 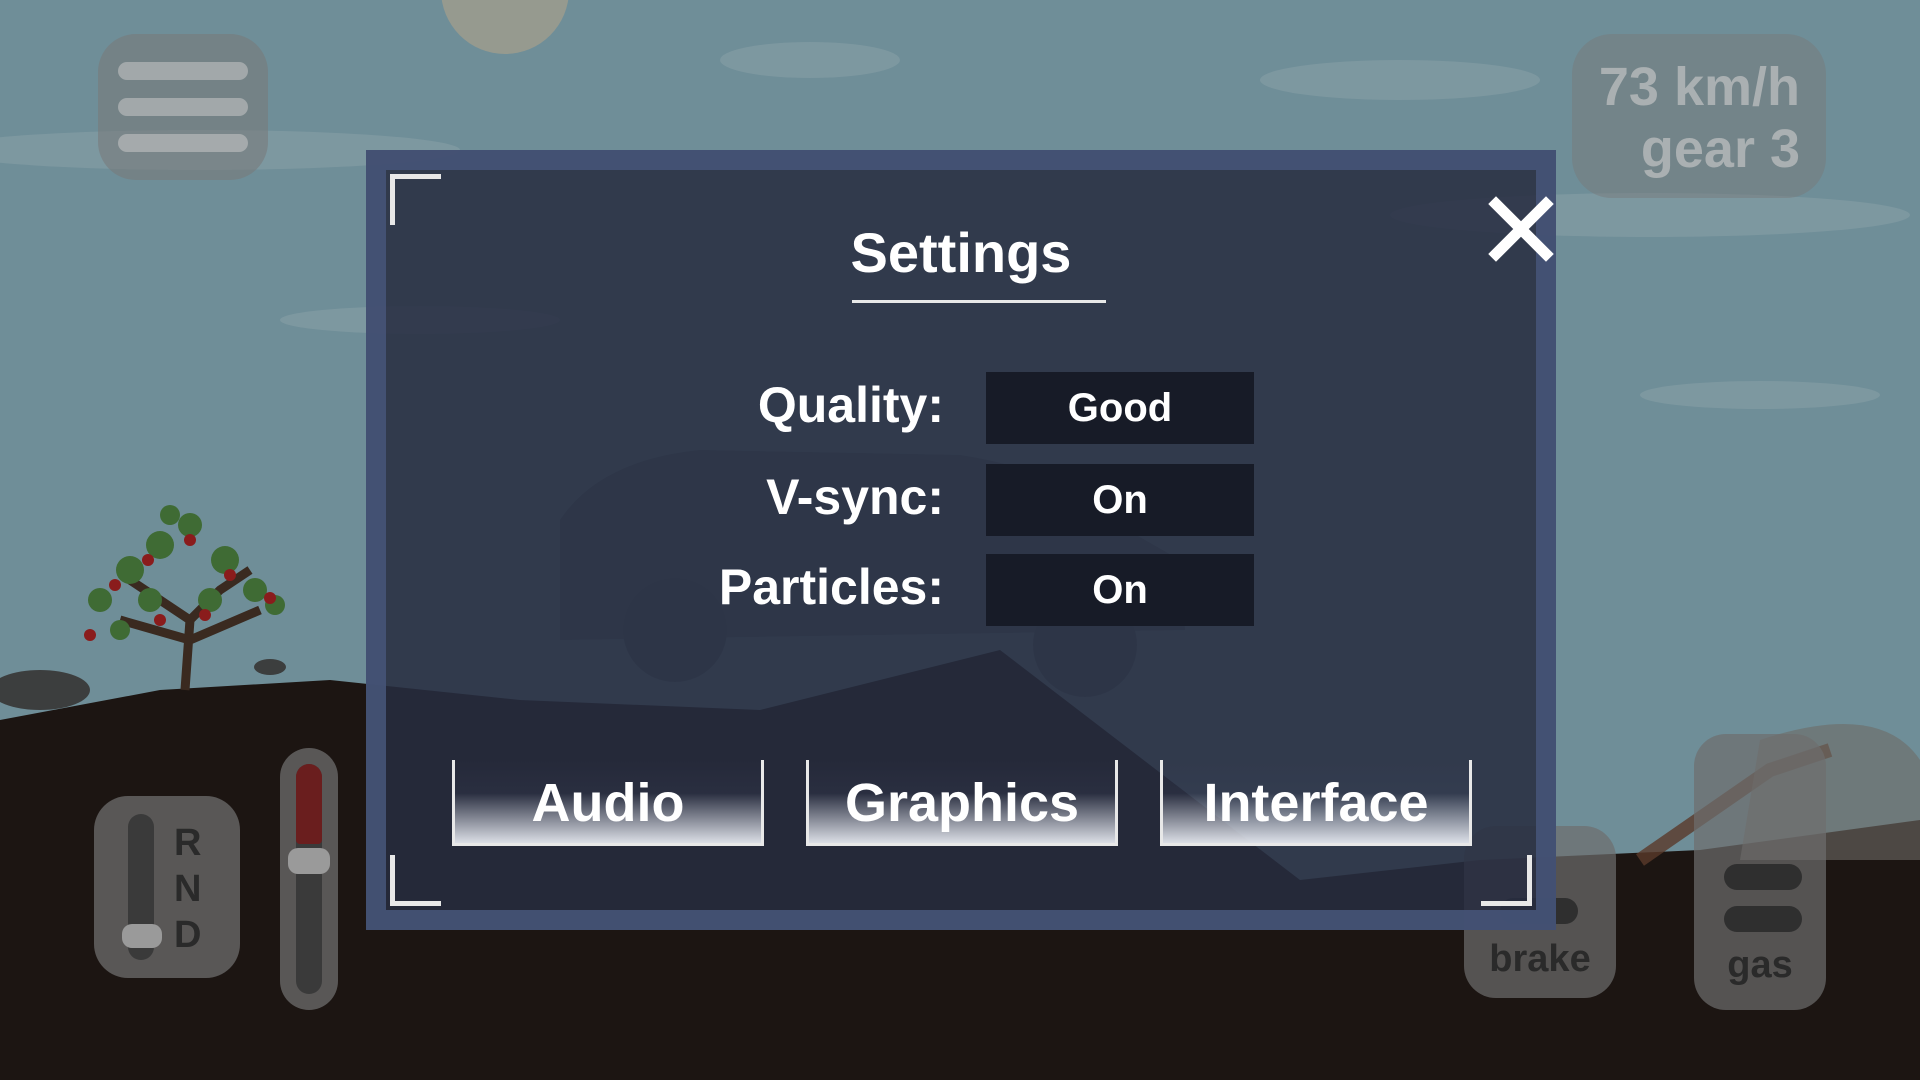 What do you see at coordinates (1120, 500) in the screenshot?
I see `vsync-value-button: On` at bounding box center [1120, 500].